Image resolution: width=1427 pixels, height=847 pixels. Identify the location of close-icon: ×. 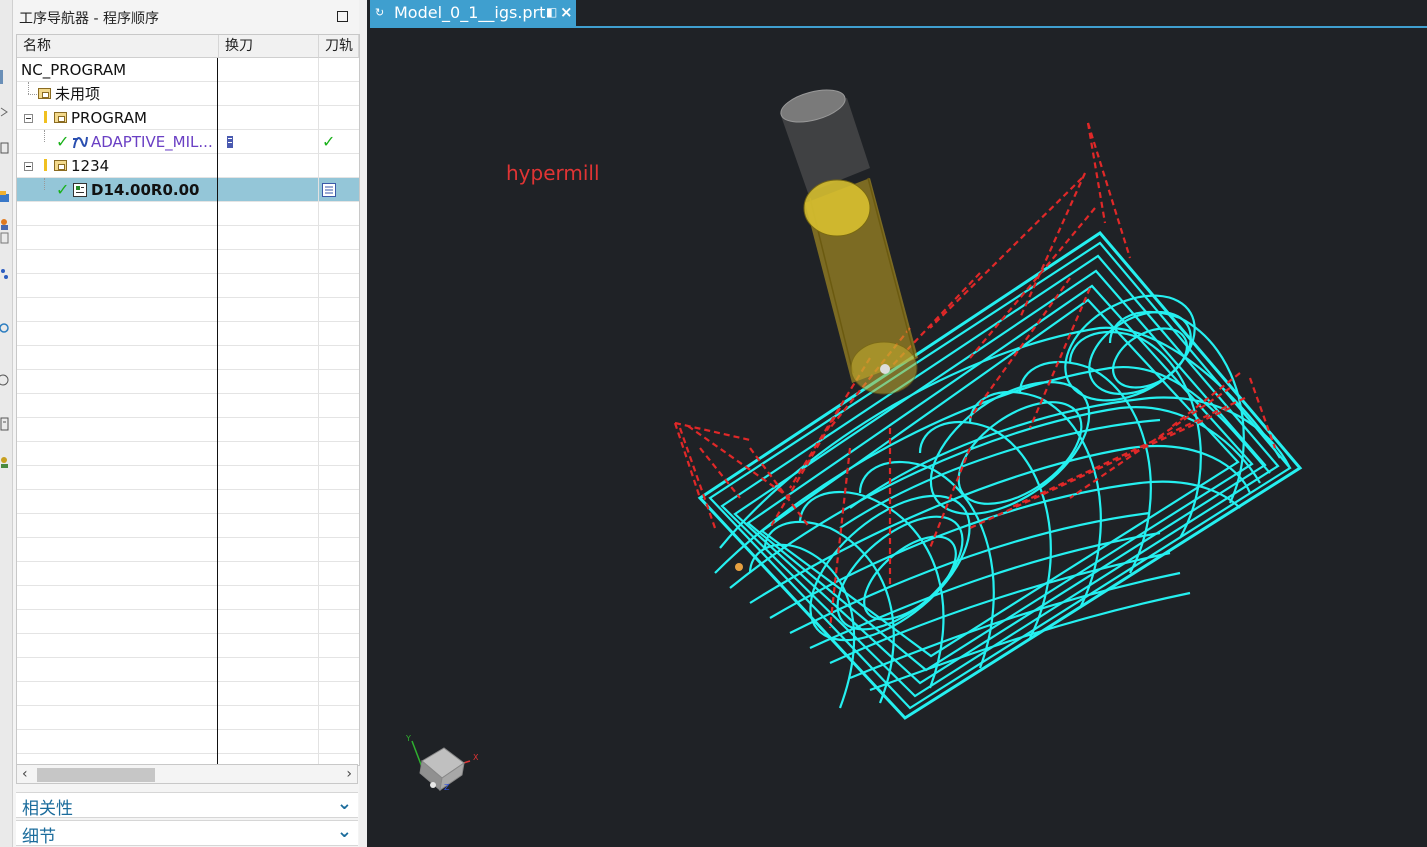
(566, 12).